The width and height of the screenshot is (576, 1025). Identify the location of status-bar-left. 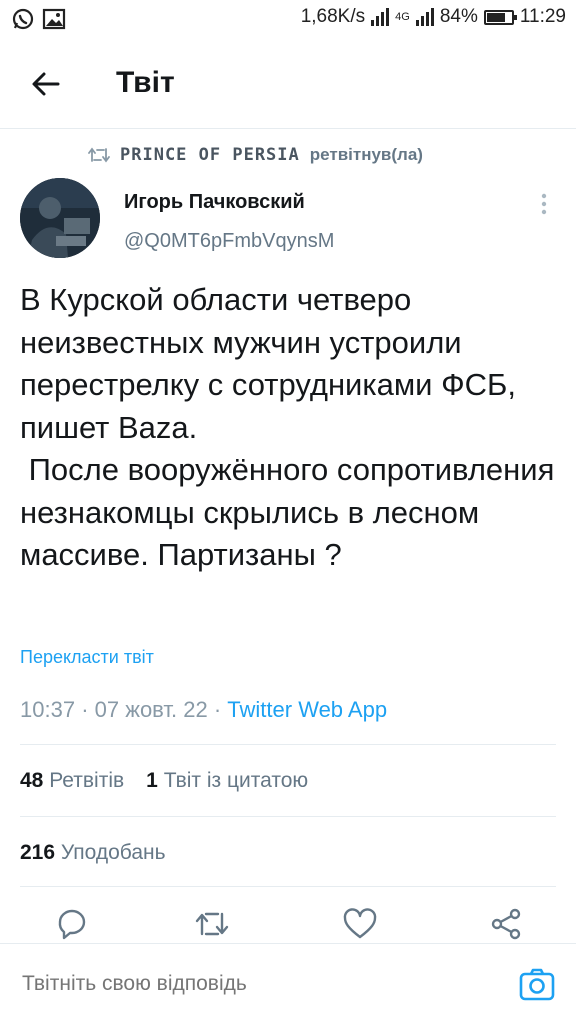
(39, 19).